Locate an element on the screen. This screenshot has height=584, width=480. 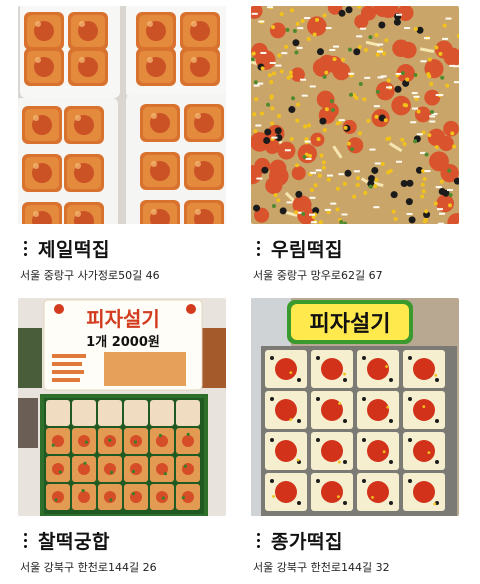
place-name: 종가떡집 is located at coordinates (307, 540).